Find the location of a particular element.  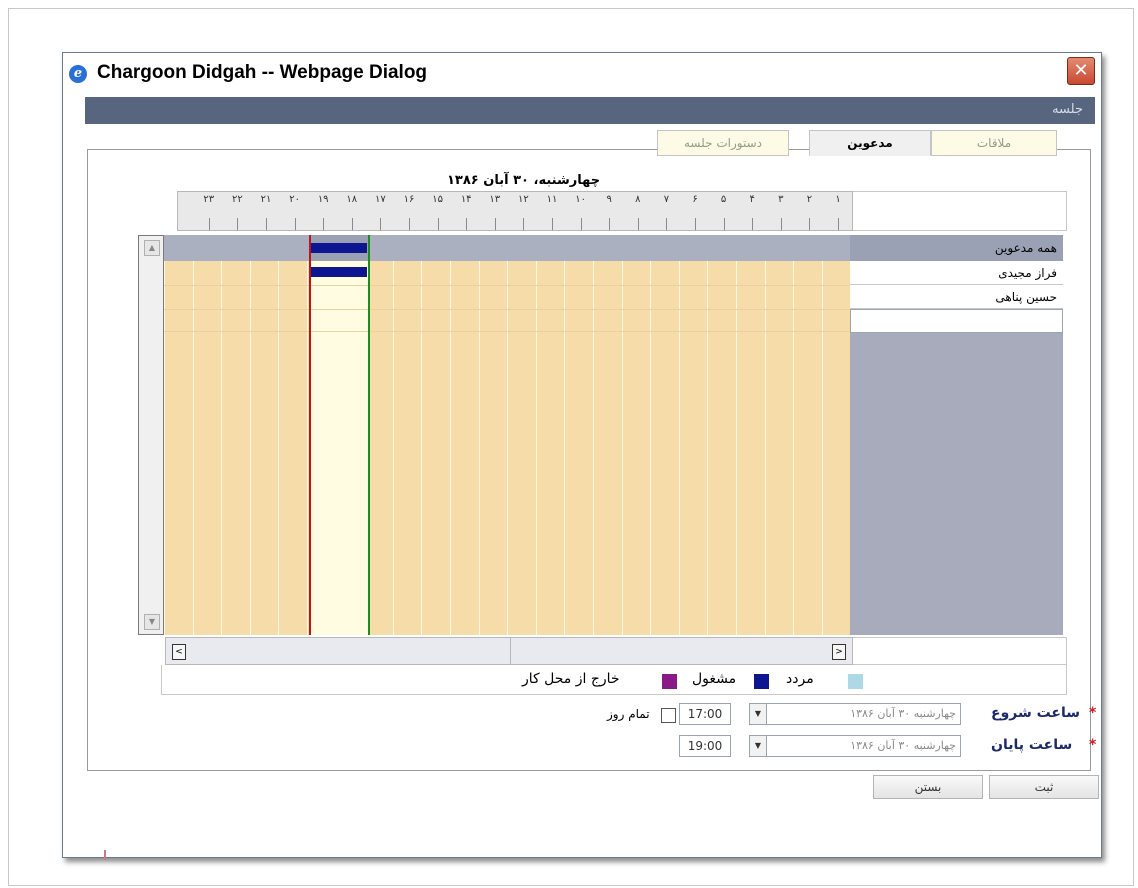

scroll-up-icon: ▲ is located at coordinates (152, 248).